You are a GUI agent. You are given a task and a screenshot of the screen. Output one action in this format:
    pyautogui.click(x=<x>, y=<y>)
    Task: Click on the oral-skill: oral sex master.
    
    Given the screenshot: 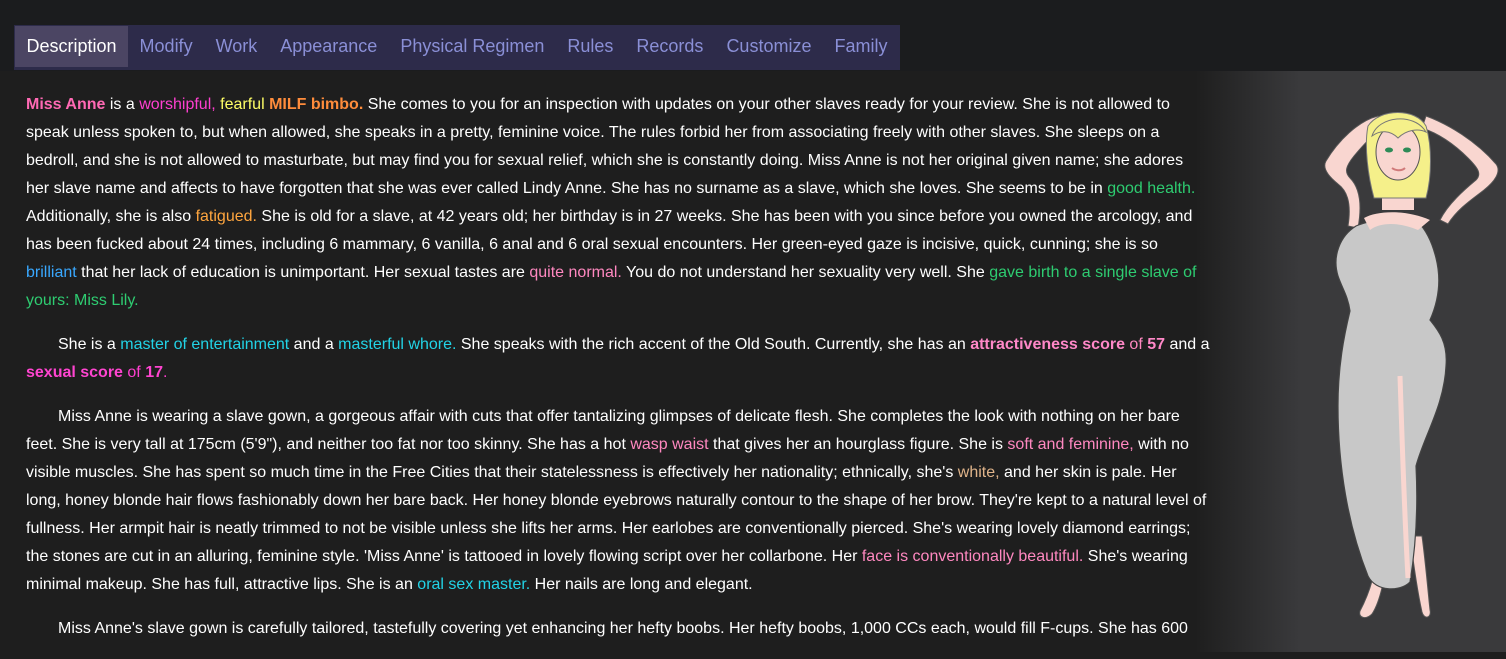 What is the action you would take?
    pyautogui.click(x=474, y=584)
    